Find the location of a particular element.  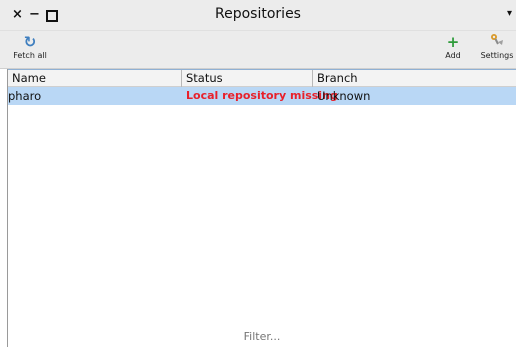

plus-icon: + is located at coordinates (453, 42).